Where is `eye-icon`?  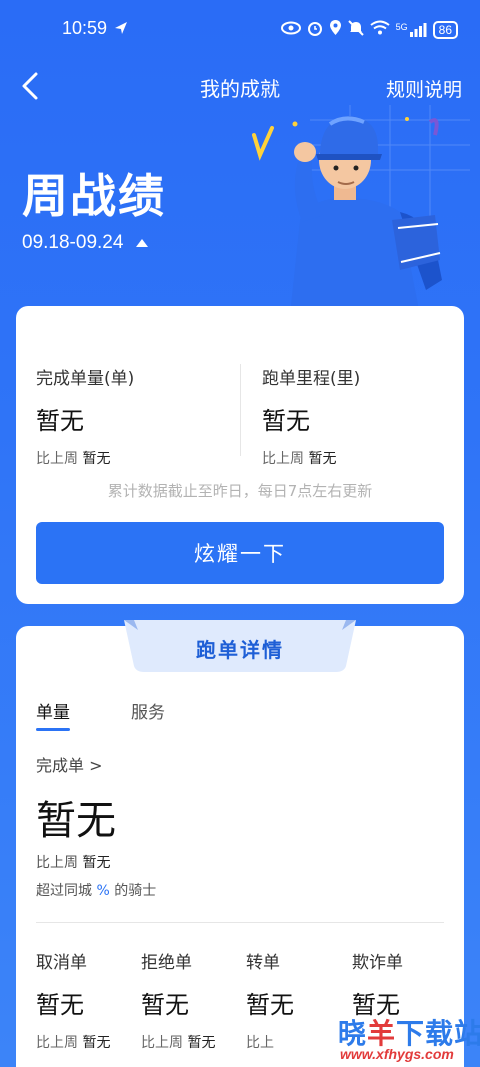 eye-icon is located at coordinates (290, 29).